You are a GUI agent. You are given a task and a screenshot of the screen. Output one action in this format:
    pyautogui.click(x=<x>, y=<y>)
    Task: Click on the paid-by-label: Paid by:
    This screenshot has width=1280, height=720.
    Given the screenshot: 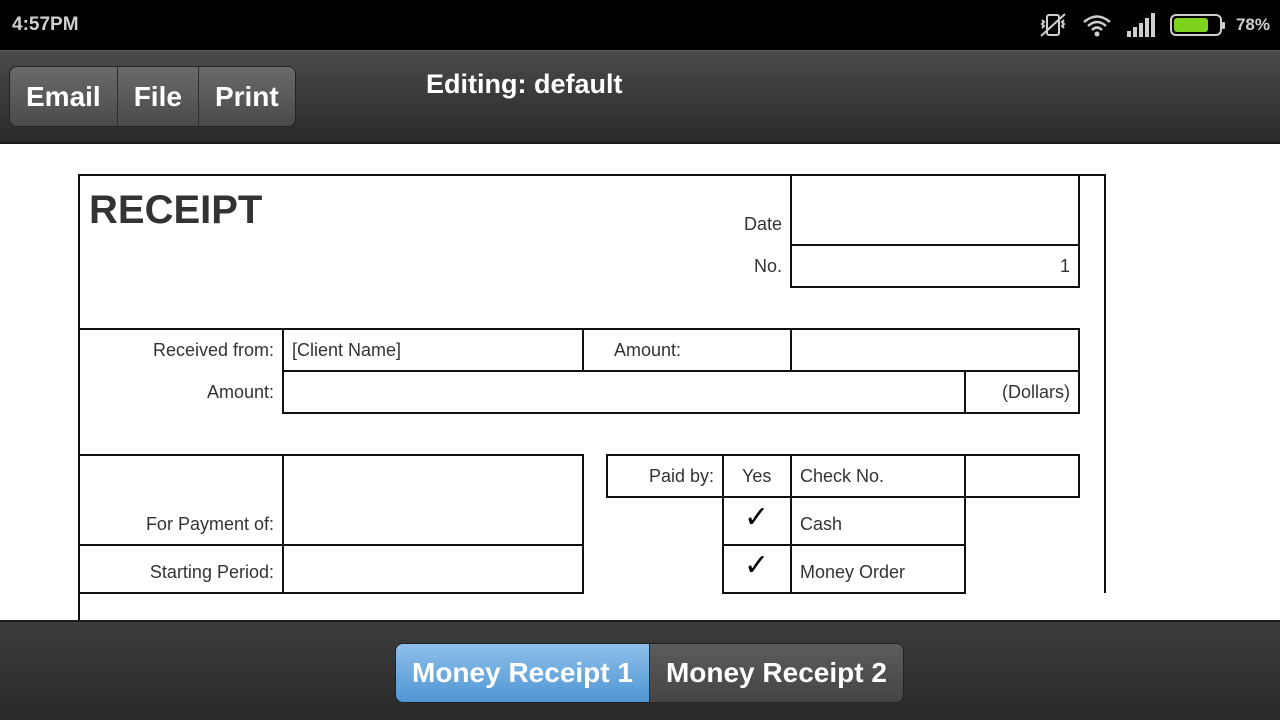 What is the action you would take?
    pyautogui.click(x=681, y=476)
    